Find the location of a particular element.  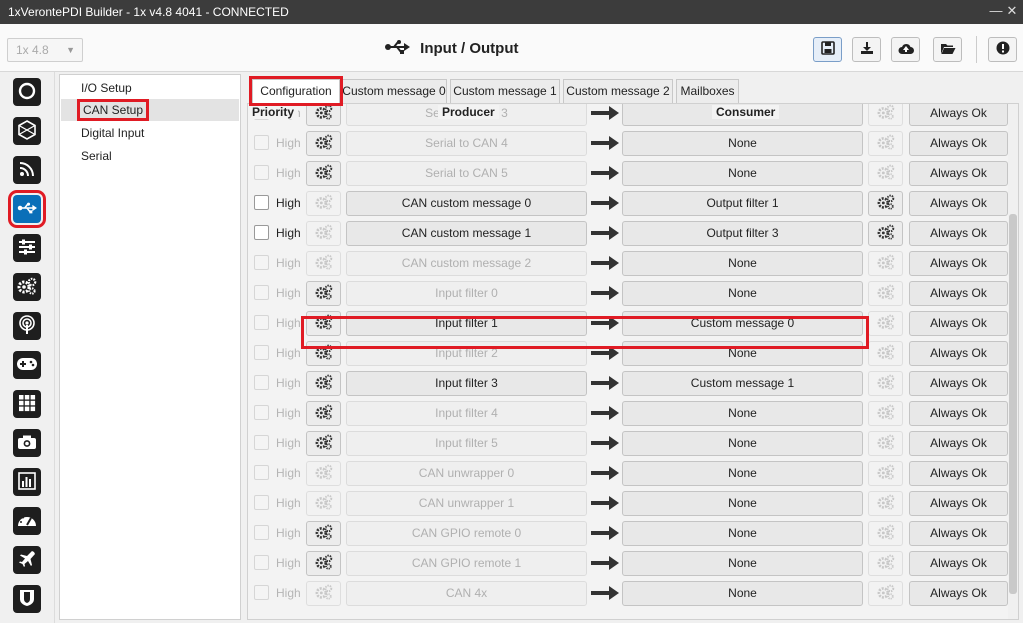

sidebar-gamepad is located at coordinates (27, 365).